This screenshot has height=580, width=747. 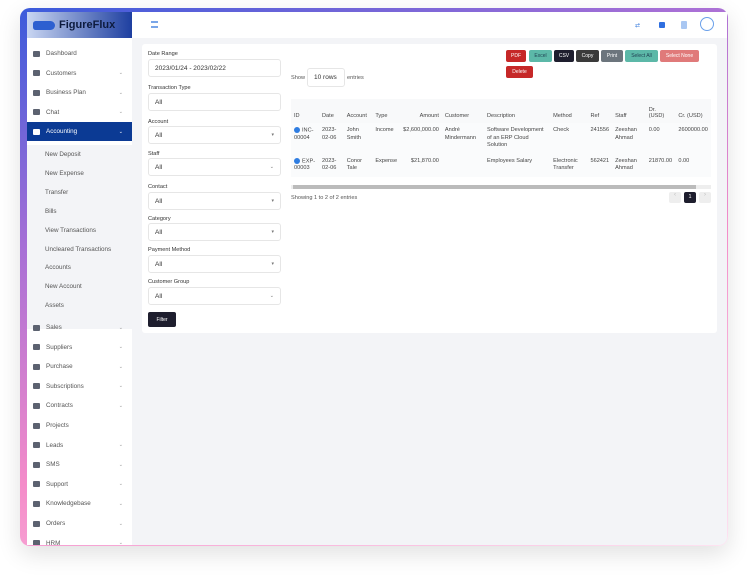 What do you see at coordinates (159, 167) in the screenshot?
I see `staff-value: All` at bounding box center [159, 167].